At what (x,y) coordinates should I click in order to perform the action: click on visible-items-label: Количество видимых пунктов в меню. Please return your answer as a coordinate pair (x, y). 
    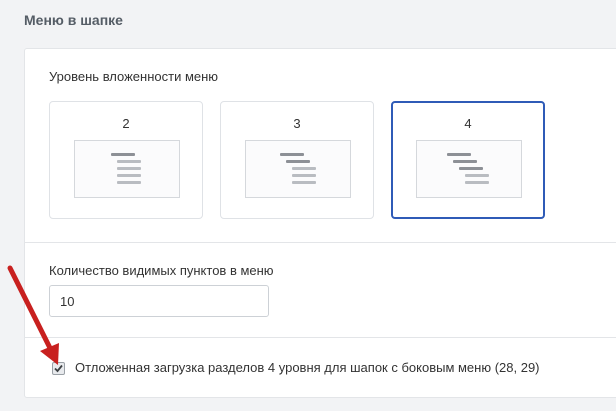
    Looking at the image, I should click on (161, 270).